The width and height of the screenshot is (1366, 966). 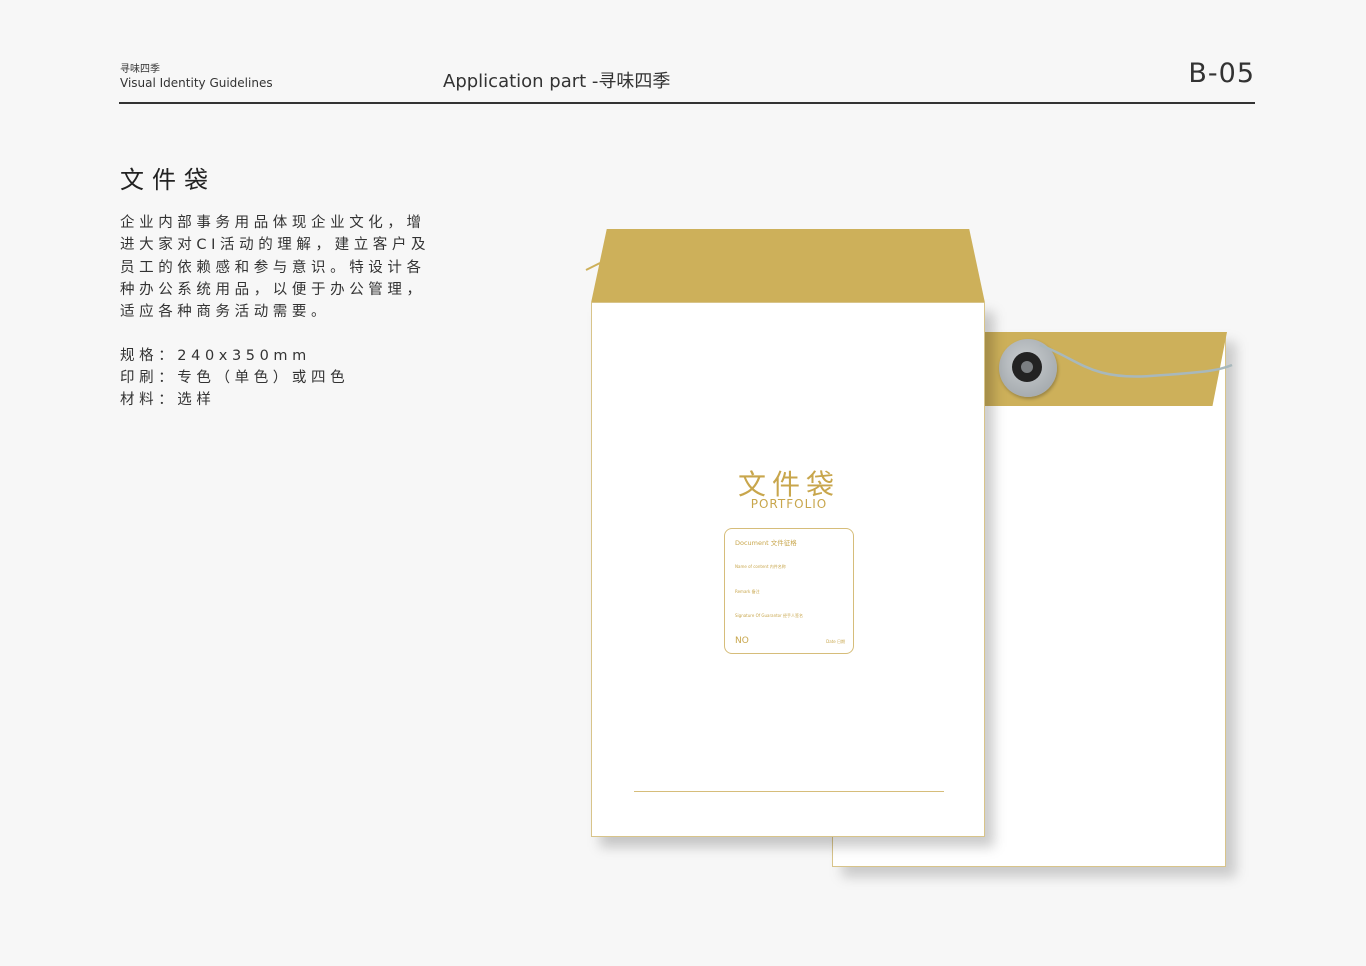 What do you see at coordinates (789, 504) in the screenshot?
I see `envelope-title-en: PORTFOLIO` at bounding box center [789, 504].